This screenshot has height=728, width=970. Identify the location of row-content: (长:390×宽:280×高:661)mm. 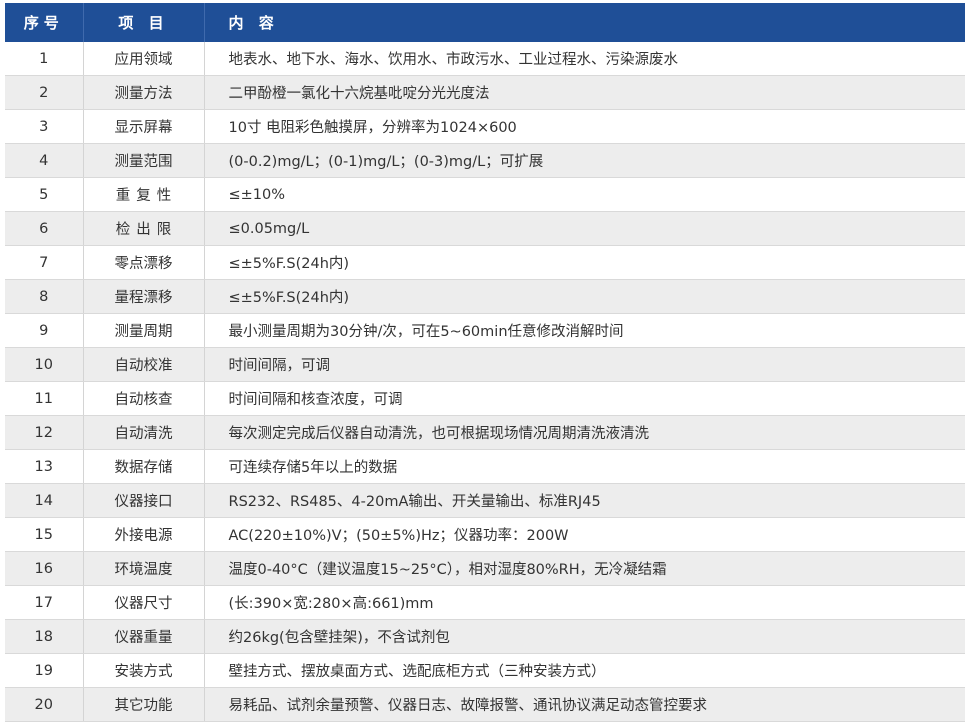
(584, 602).